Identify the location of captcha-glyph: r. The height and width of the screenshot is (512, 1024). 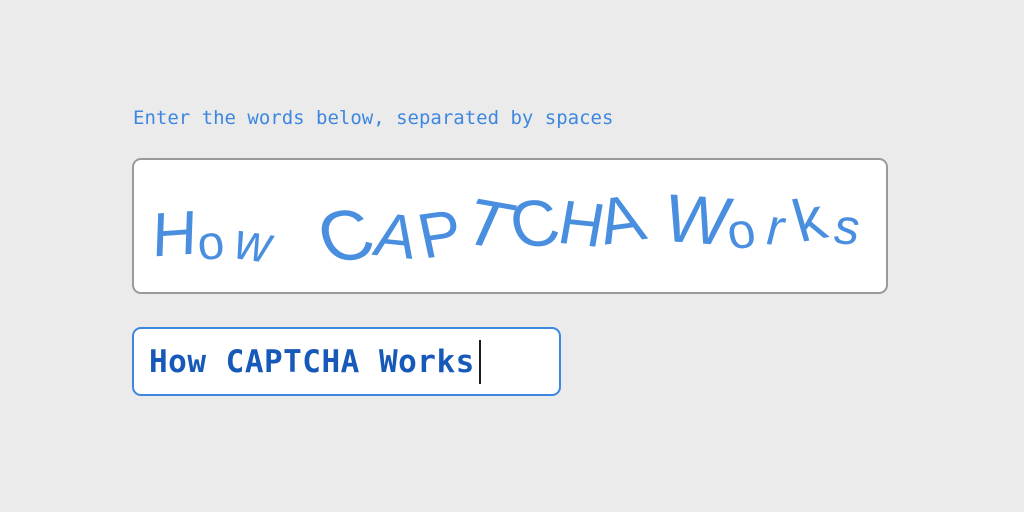
(776, 228).